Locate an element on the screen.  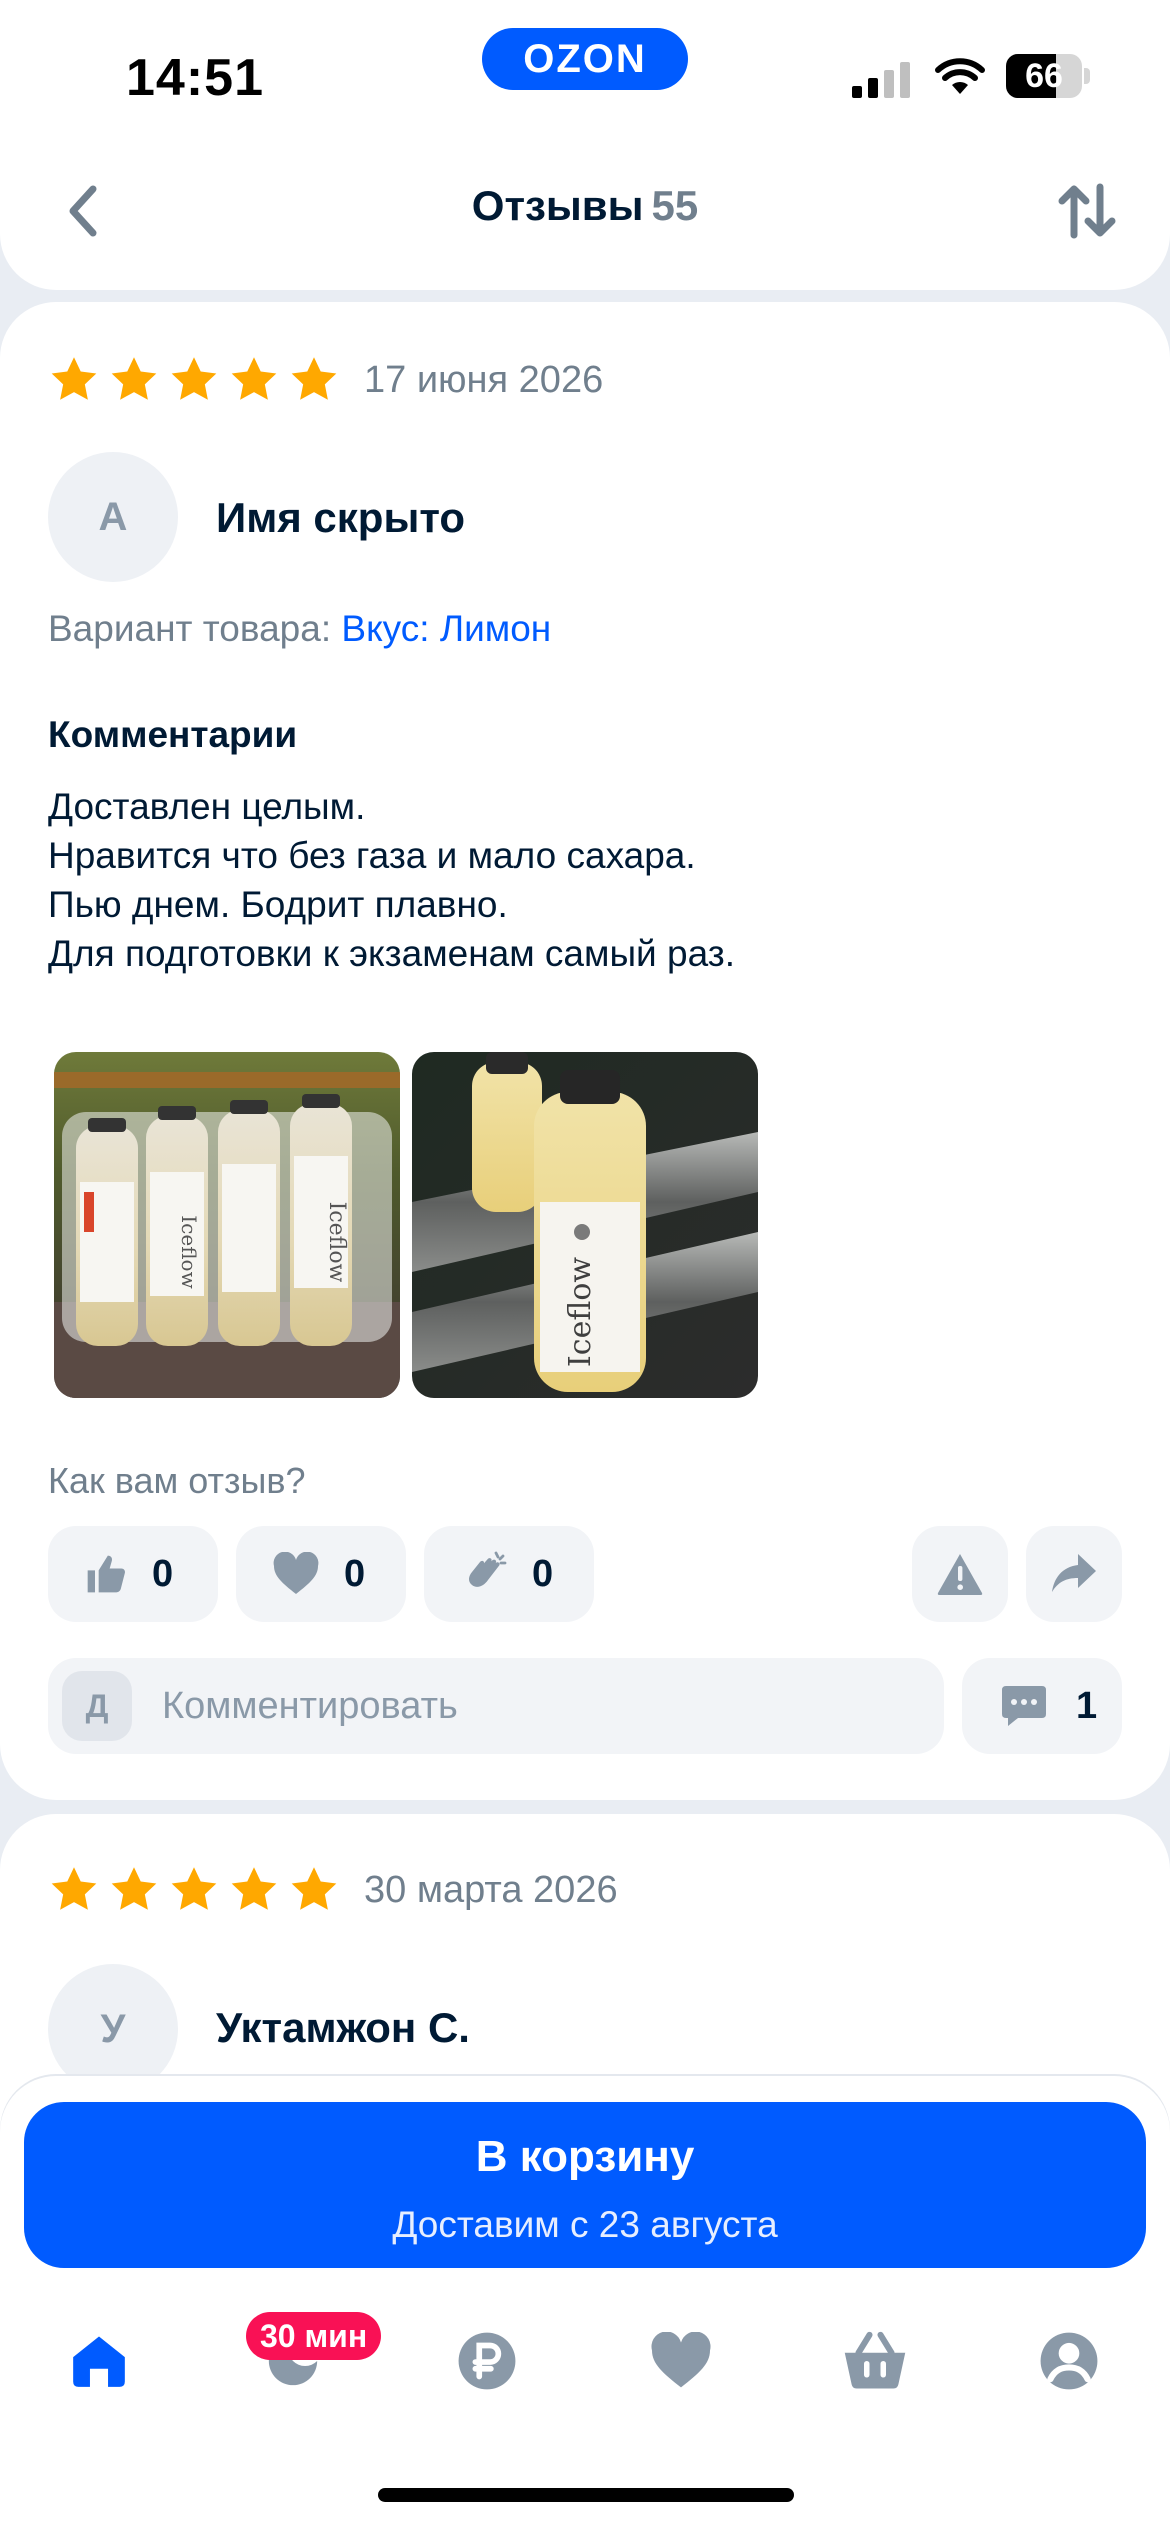
status-time: 14:51 is located at coordinates (195, 78).